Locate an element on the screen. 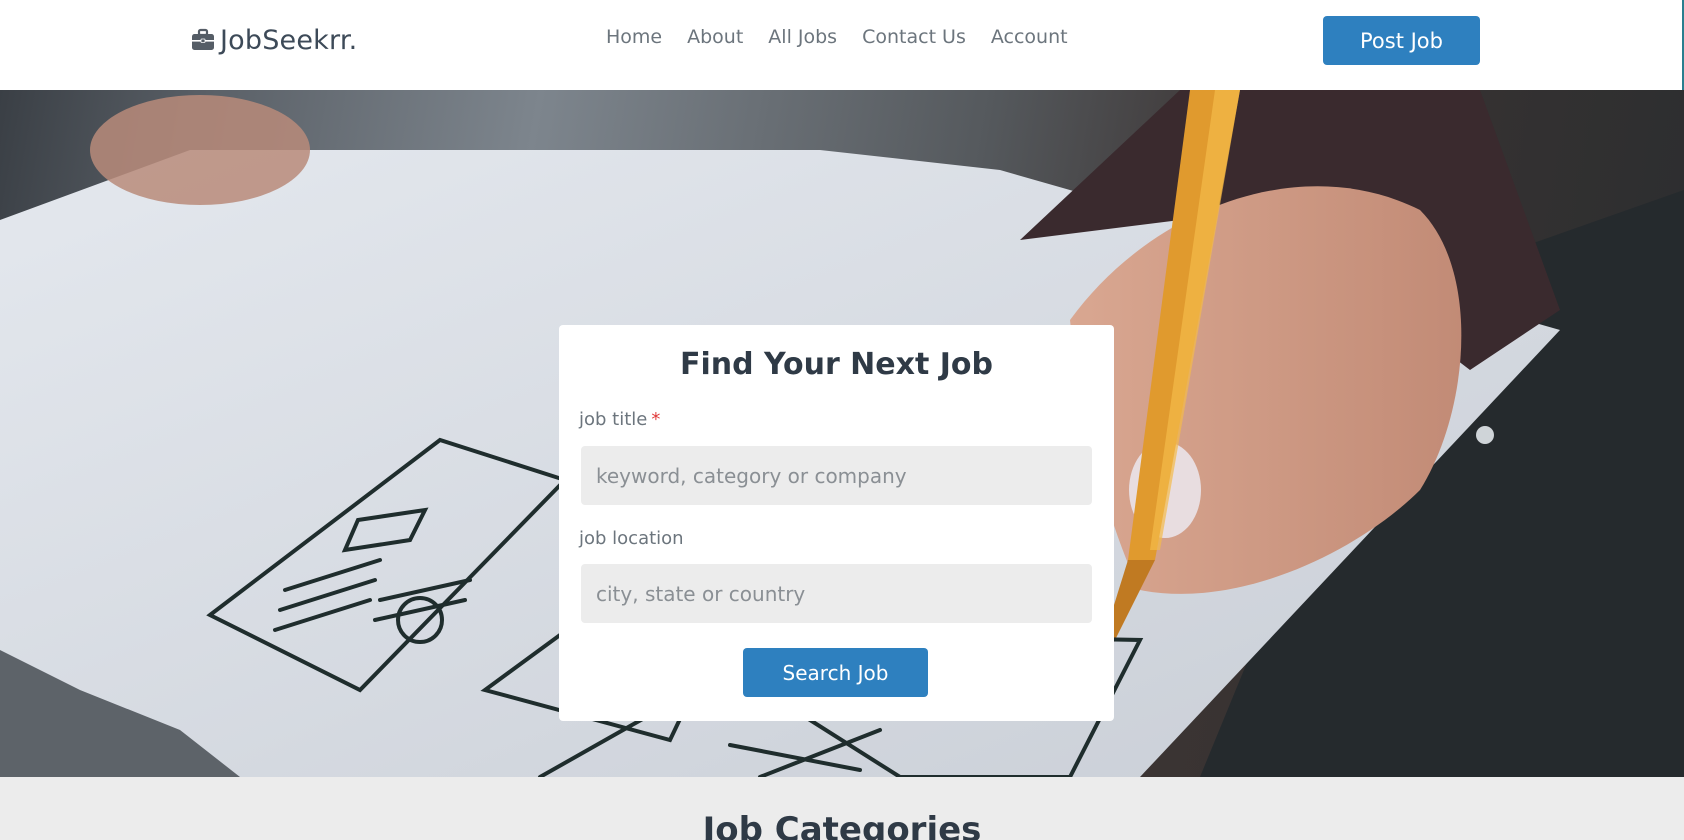  nav-all-jobs: All Jobs is located at coordinates (802, 37).